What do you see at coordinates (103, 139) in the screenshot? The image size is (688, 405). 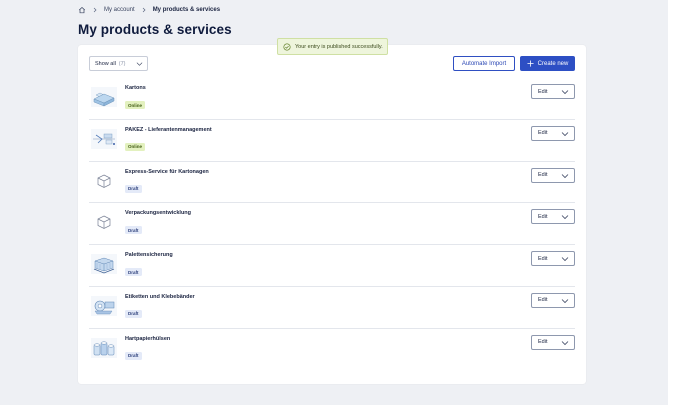 I see `supplier-management-image` at bounding box center [103, 139].